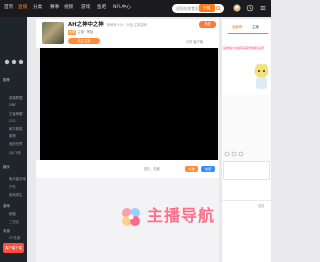 This screenshot has width=320, height=262. Describe the element at coordinates (22, 8) in the screenshot. I see `nav-live: 直播` at that location.